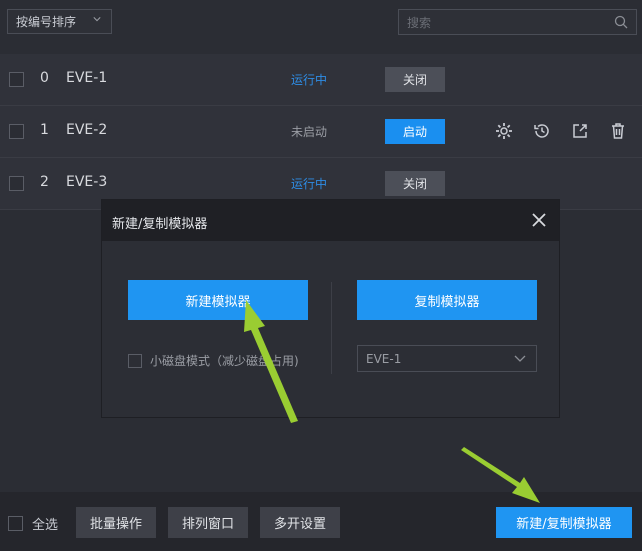 The image size is (642, 551). Describe the element at coordinates (218, 300) in the screenshot. I see `new-emulator-button: 新建模拟器` at that location.